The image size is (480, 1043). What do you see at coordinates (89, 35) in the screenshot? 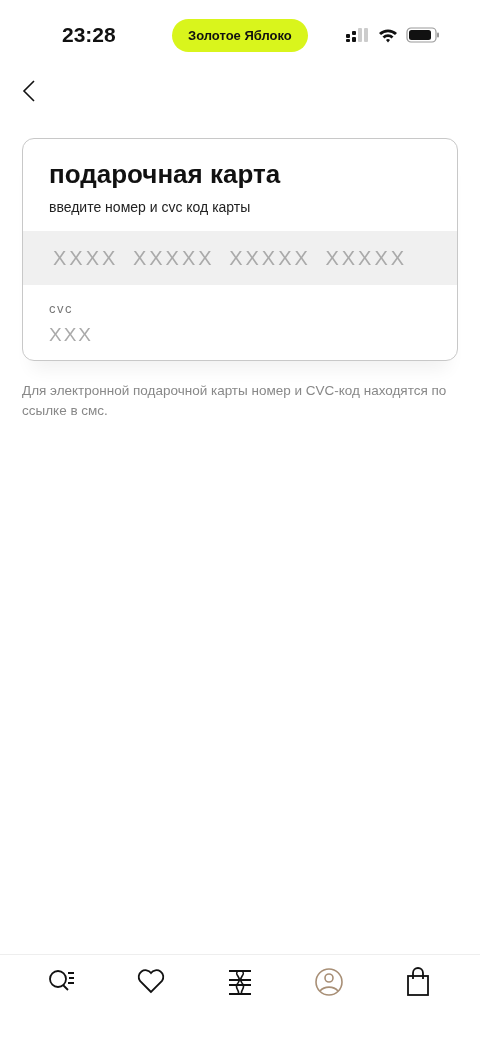
I see `status-time: 23:28` at bounding box center [89, 35].